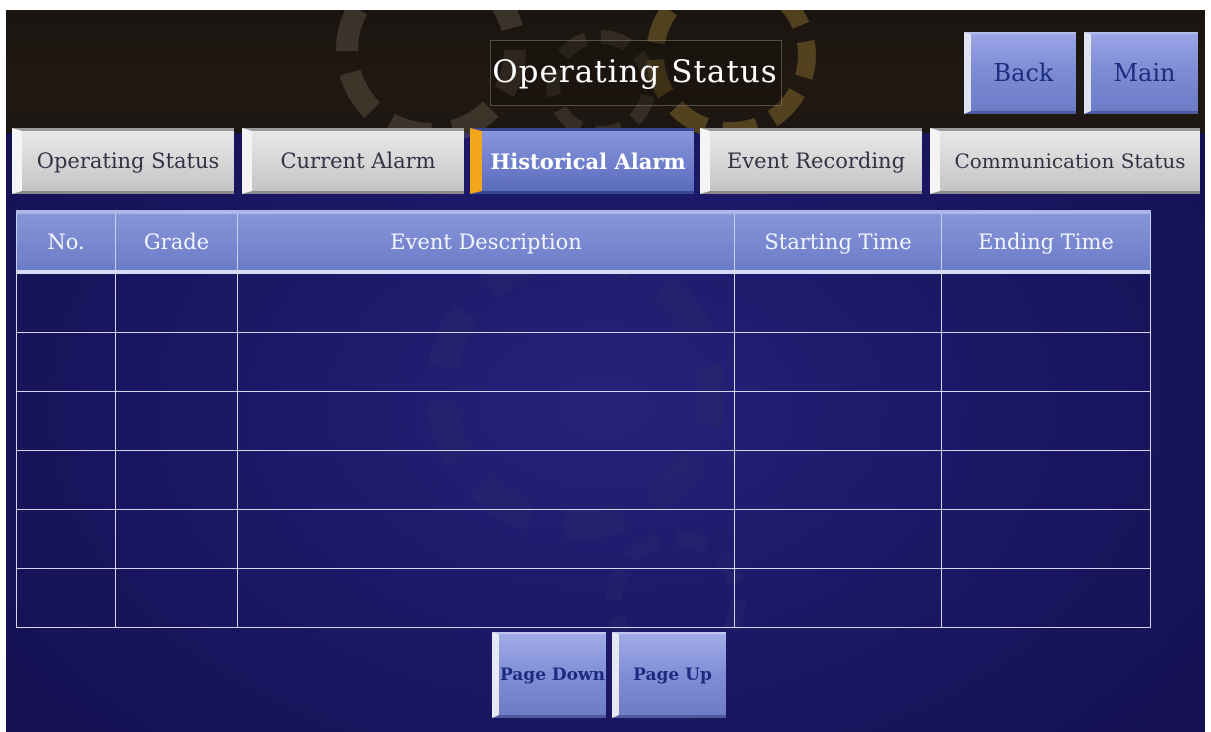  Describe the element at coordinates (1141, 73) in the screenshot. I see `main-button: Main` at that location.